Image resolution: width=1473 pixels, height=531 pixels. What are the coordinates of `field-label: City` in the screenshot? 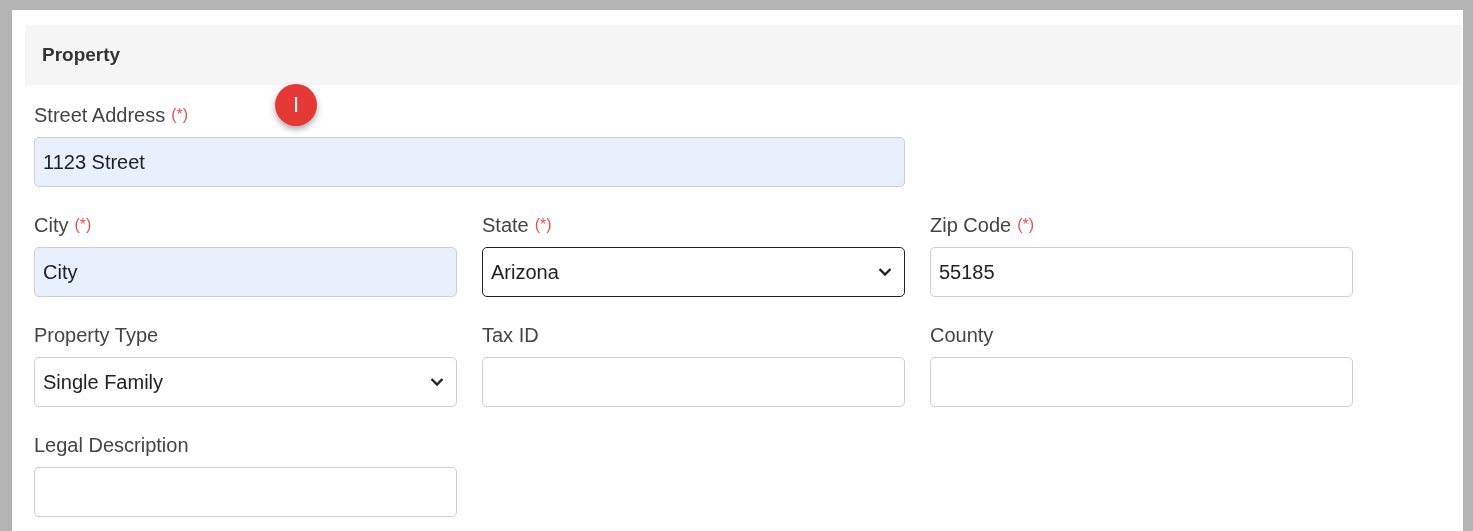 It's located at (51, 225).